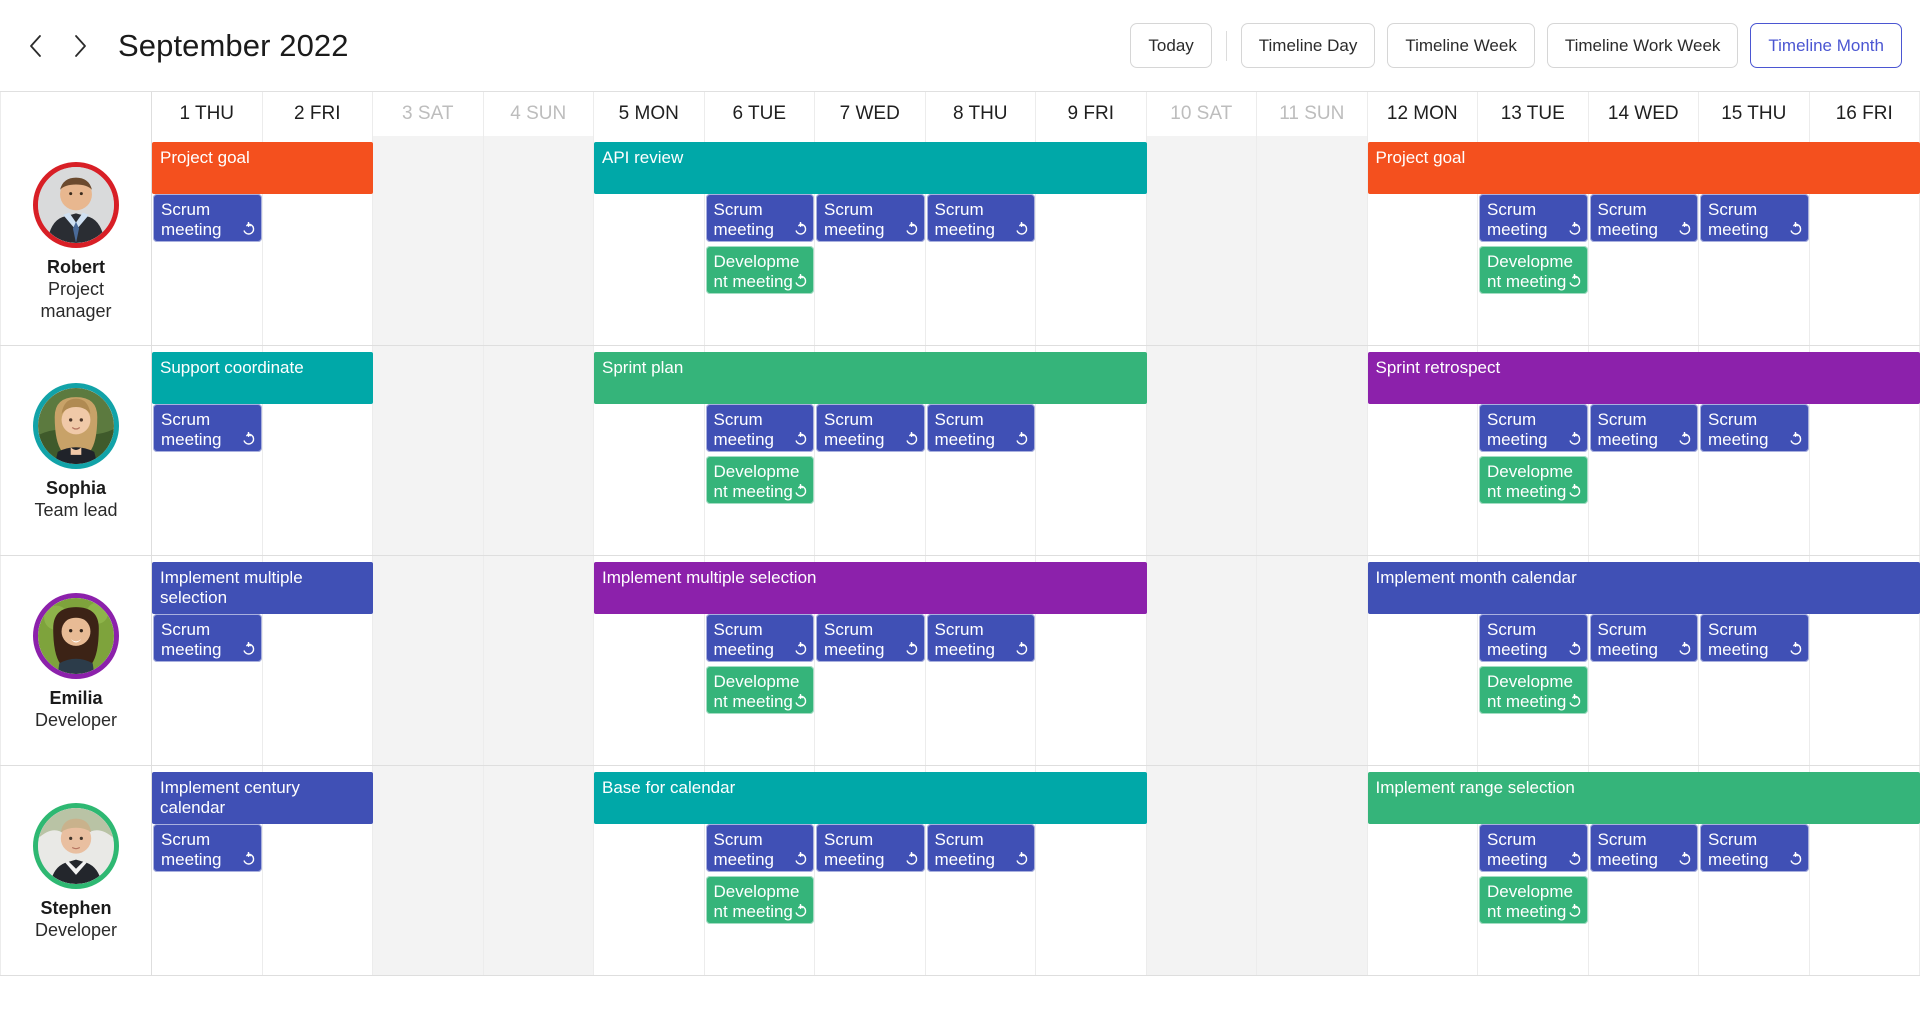  Describe the element at coordinates (1171, 45) in the screenshot. I see `today-button: Today` at that location.